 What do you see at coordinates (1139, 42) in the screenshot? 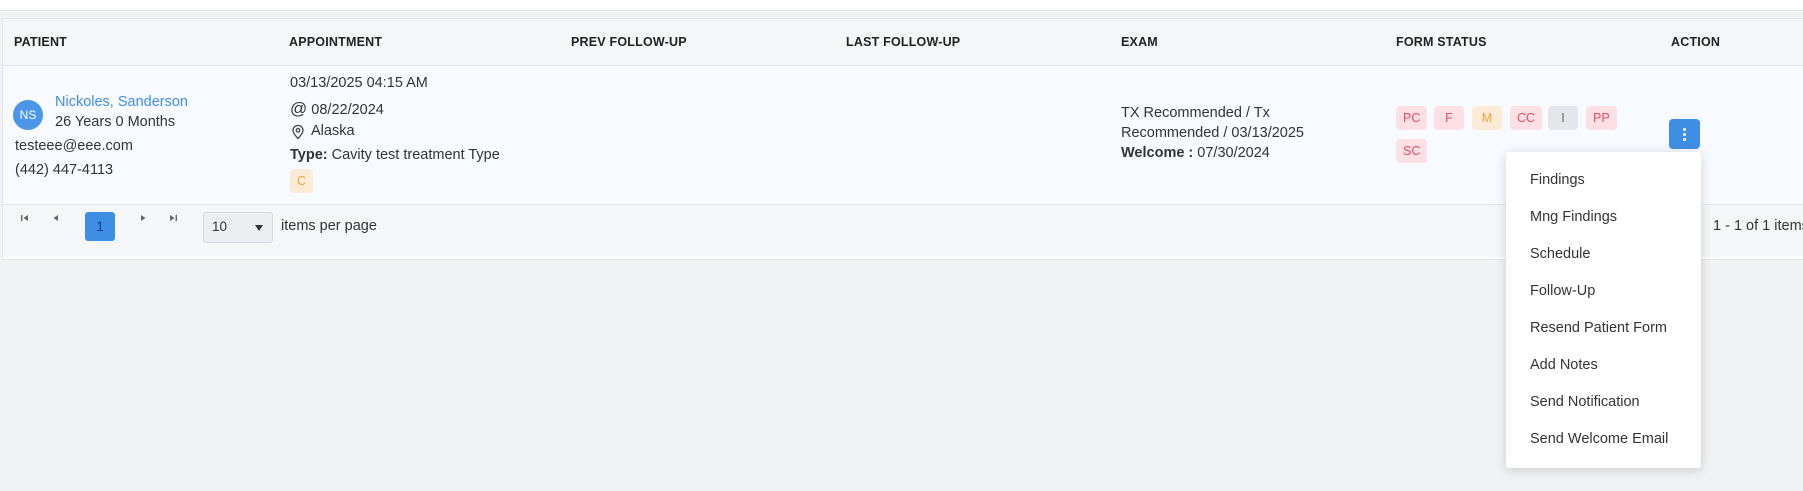
I see `header-exam: EXAM` at bounding box center [1139, 42].